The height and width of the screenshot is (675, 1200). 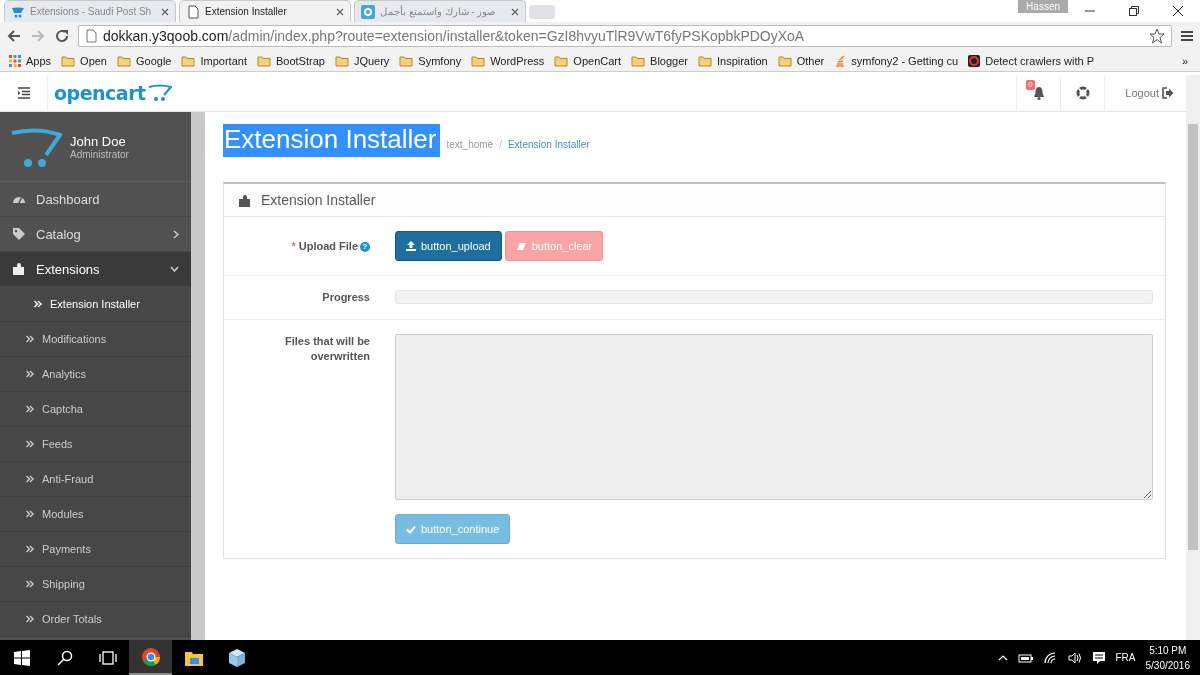 I want to click on camera-icon, so click(x=368, y=11).